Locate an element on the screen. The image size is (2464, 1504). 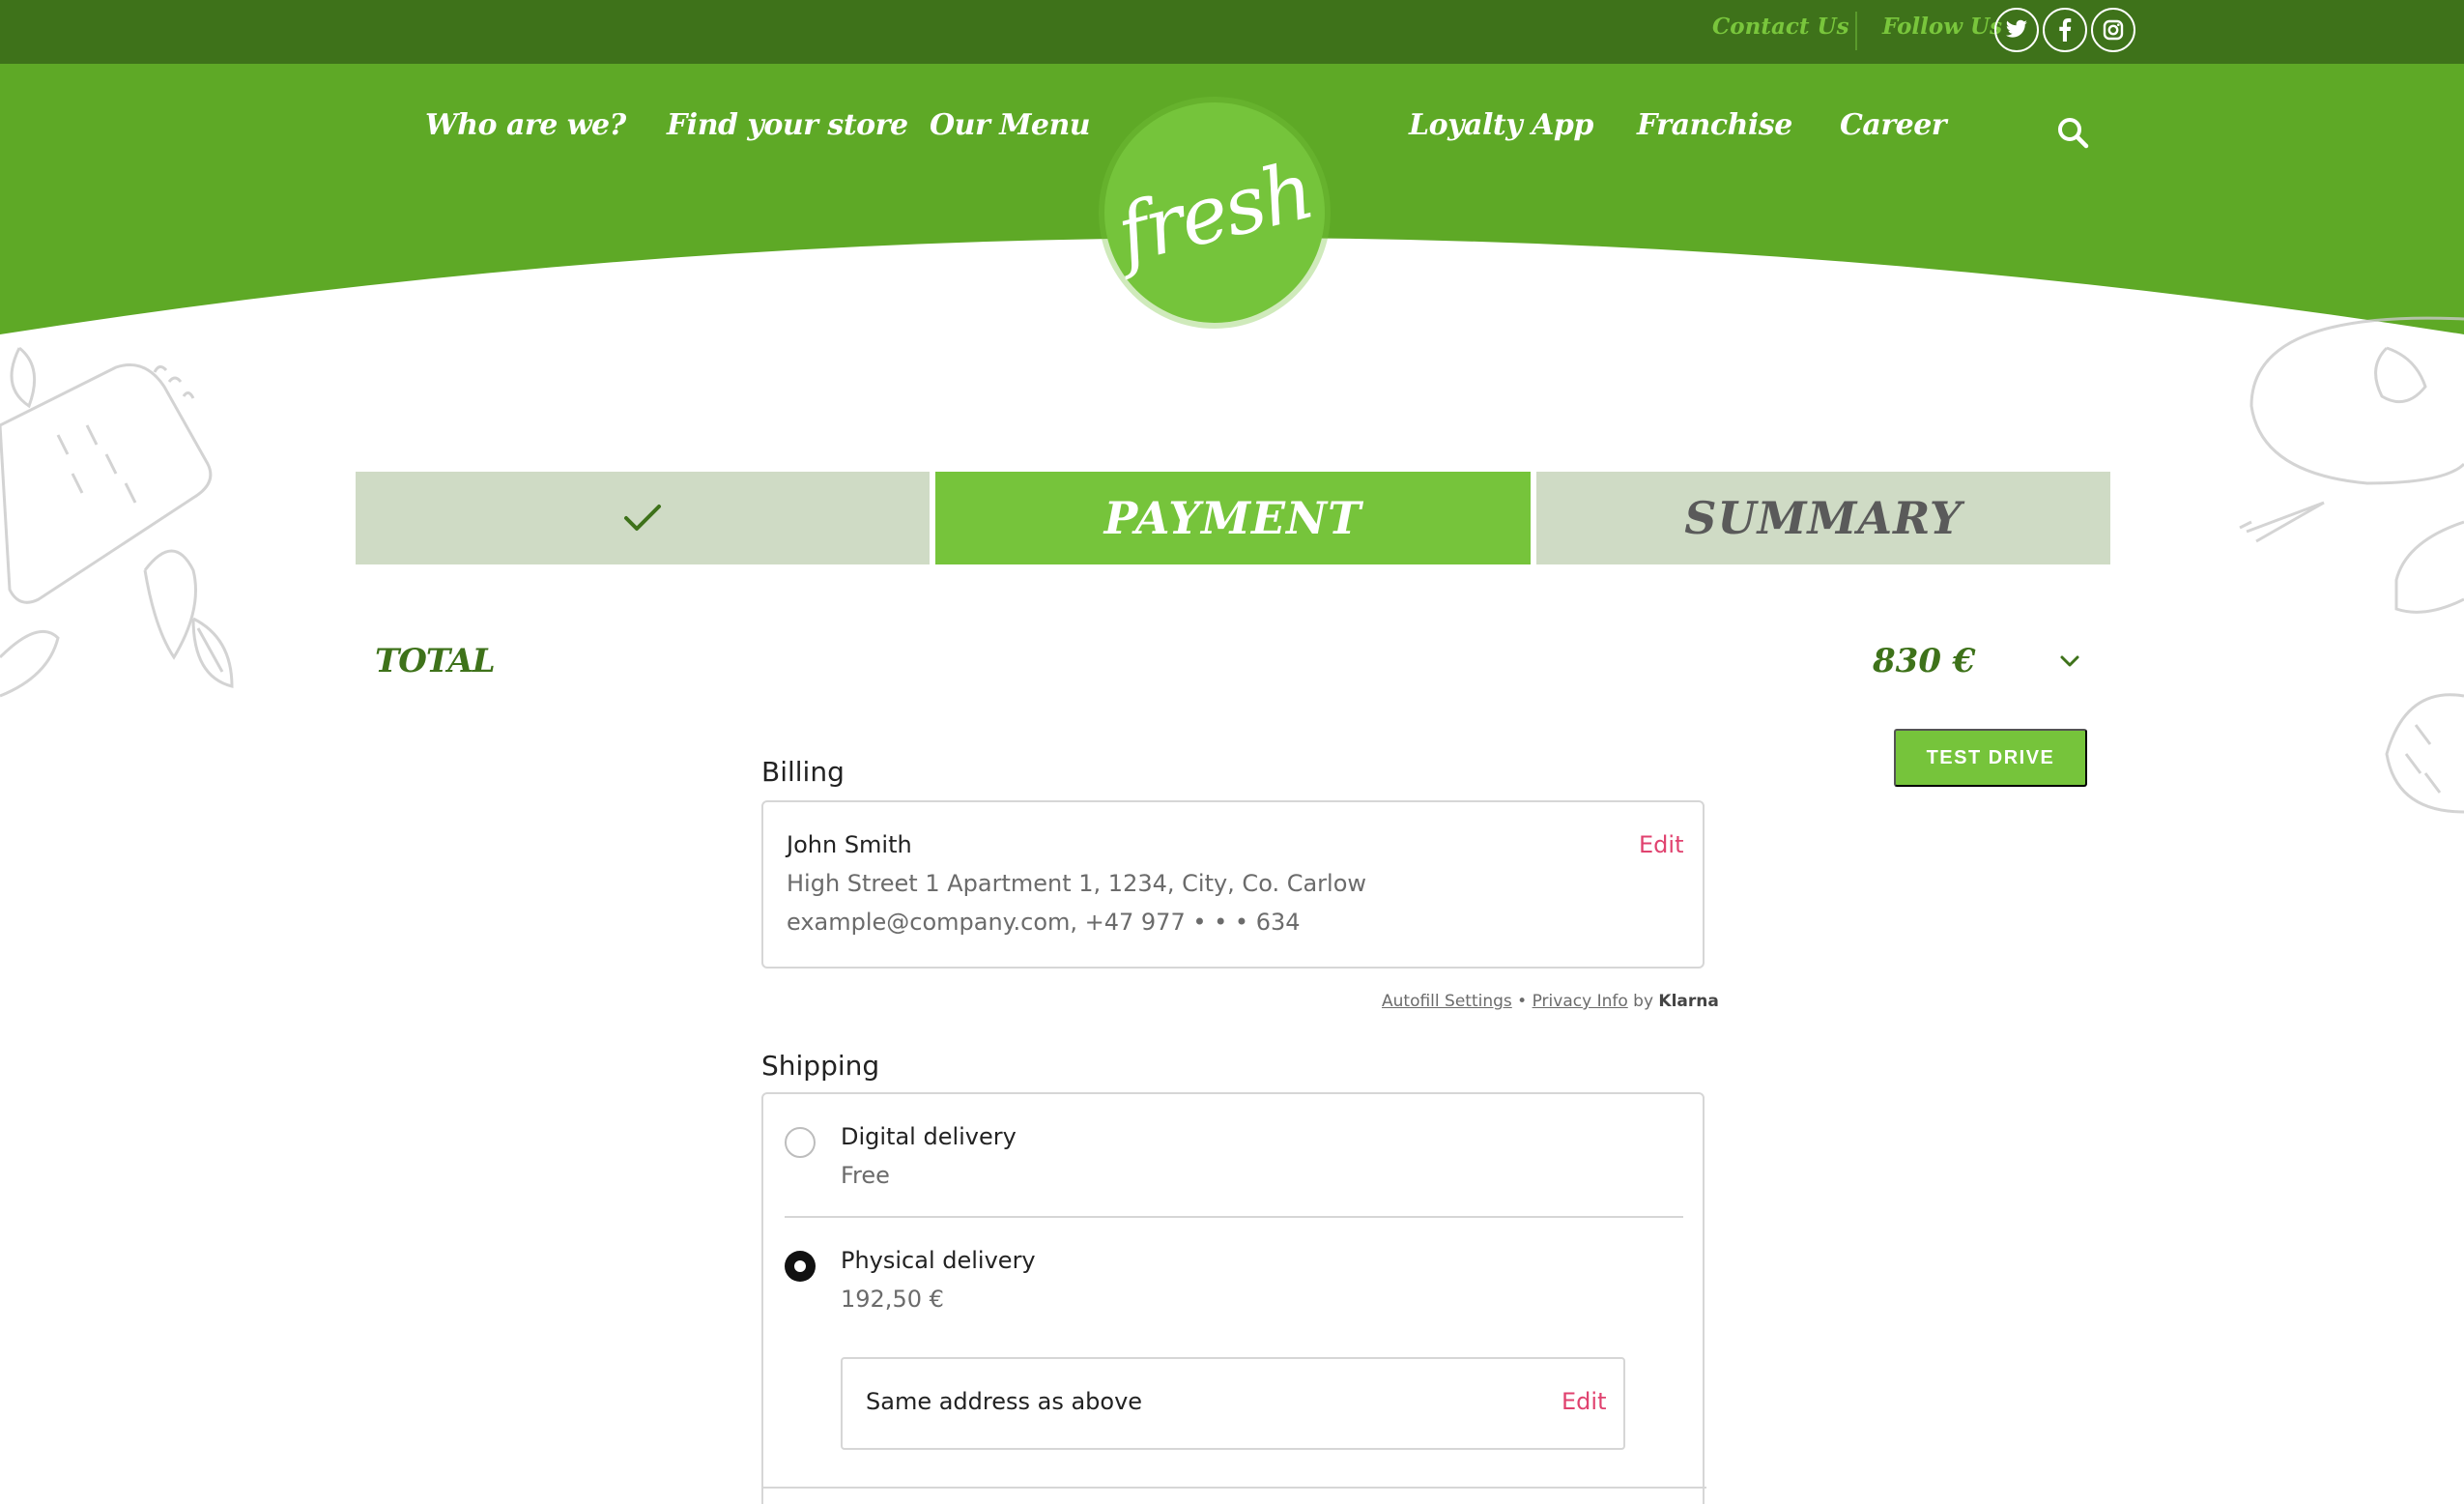
billing-name: John Smith is located at coordinates (849, 844).